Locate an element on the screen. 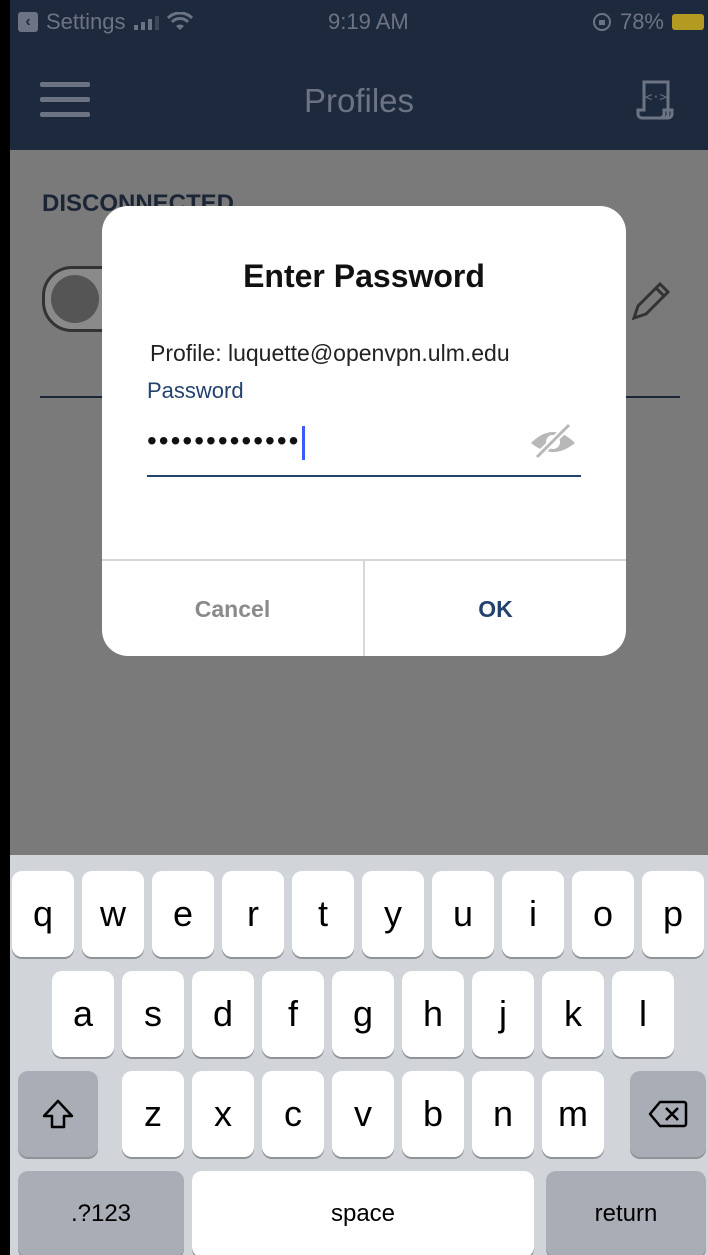 Image resolution: width=708 pixels, height=1255 pixels. ok-button: OK is located at coordinates (495, 608).